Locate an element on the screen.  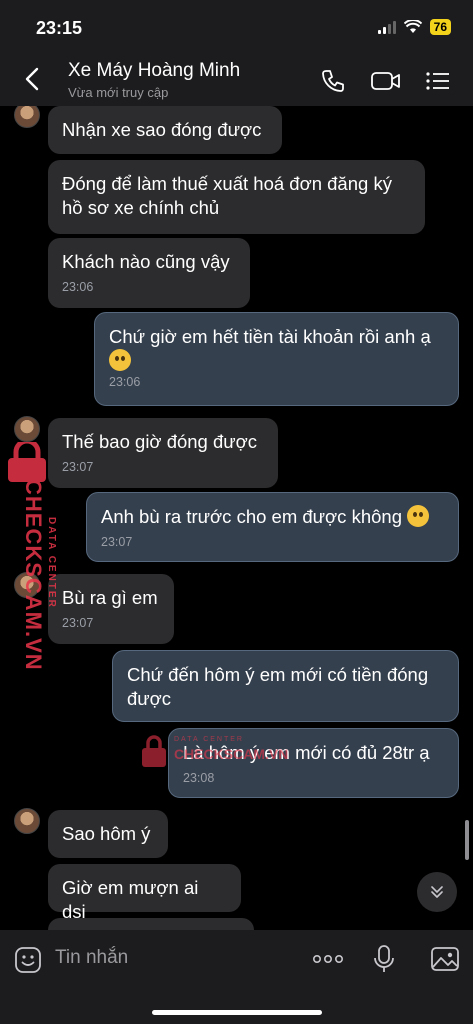
message-text: Khách nào cũng vậy is located at coordinates (146, 261).